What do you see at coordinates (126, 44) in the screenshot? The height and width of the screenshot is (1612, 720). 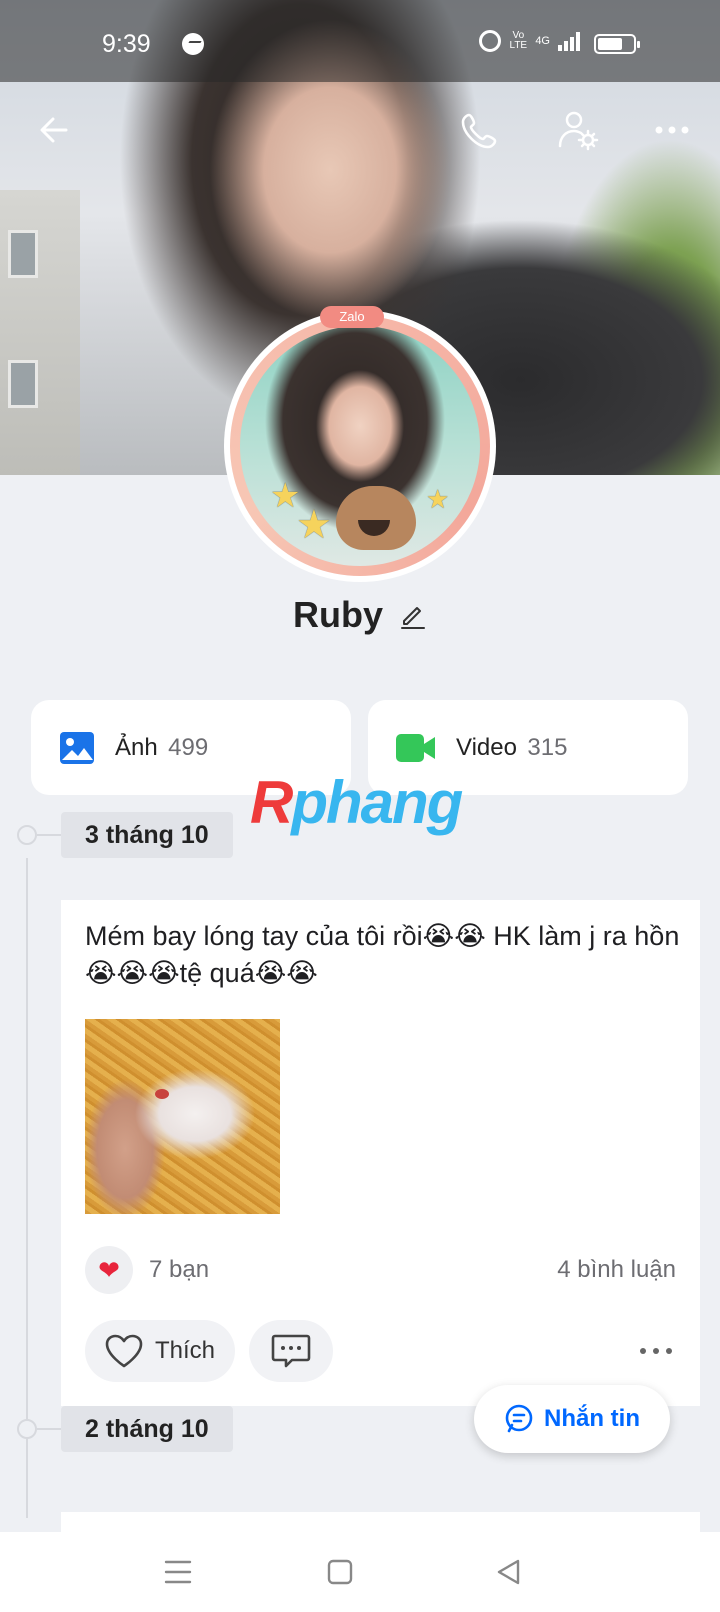 I see `status-time: 9:39` at bounding box center [126, 44].